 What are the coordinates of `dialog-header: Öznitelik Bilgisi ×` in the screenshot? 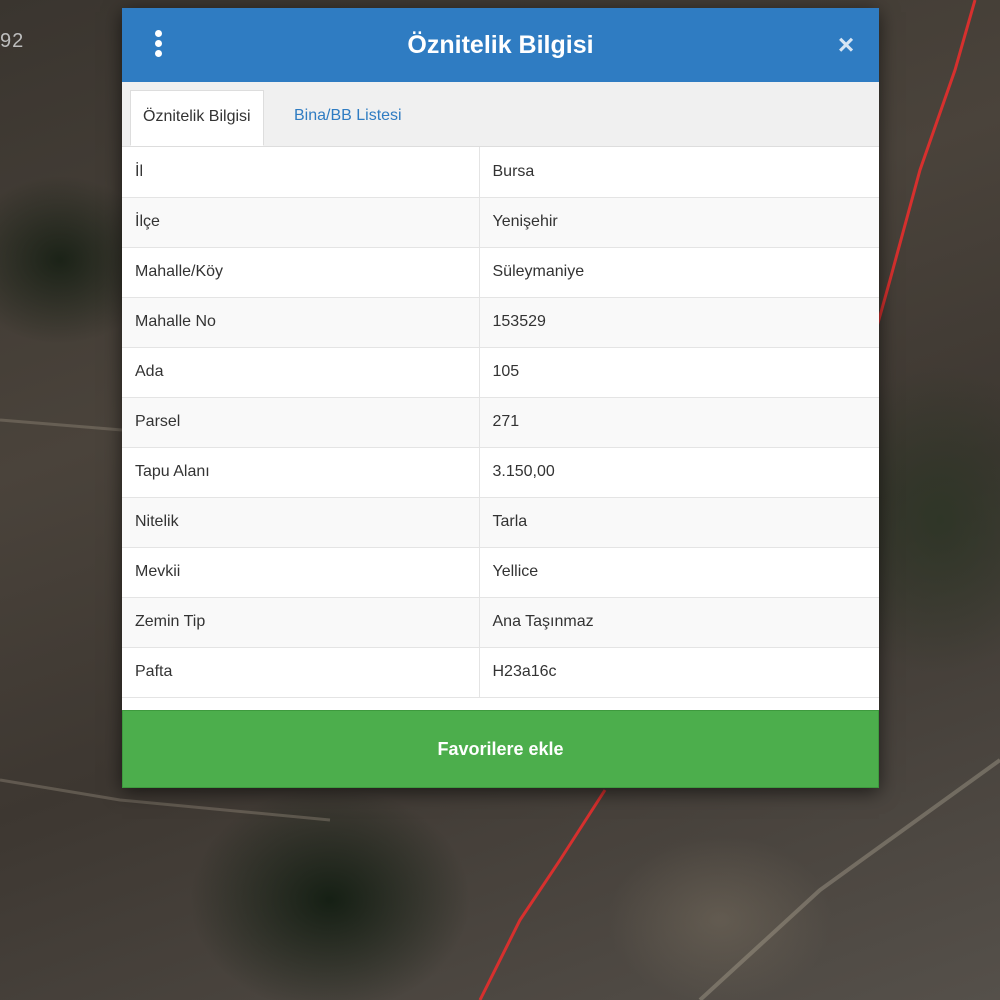 It's located at (500, 45).